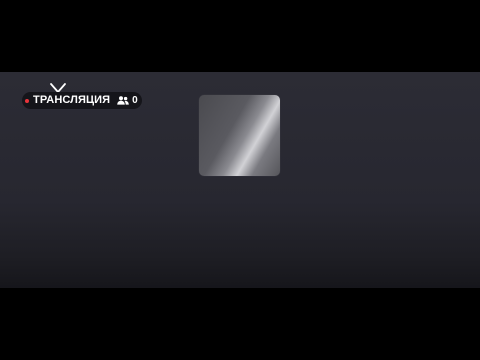 Image resolution: width=480 pixels, height=360 pixels. Describe the element at coordinates (135, 100) in the screenshot. I see `viewer-count: 0` at that location.